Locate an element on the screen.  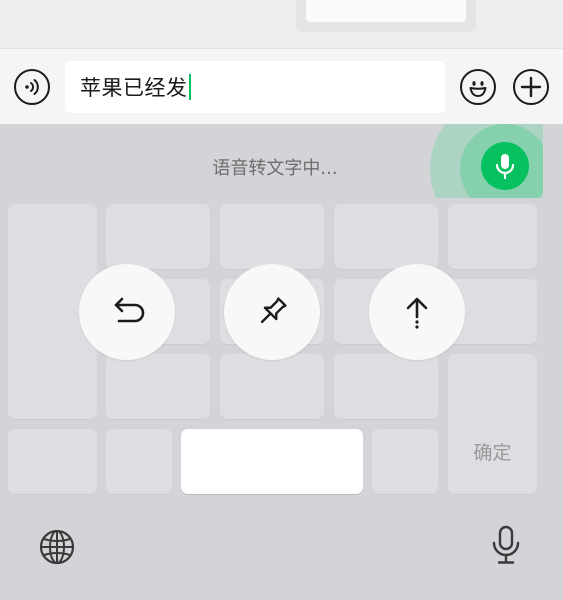
chat-message-area is located at coordinates (281, 24).